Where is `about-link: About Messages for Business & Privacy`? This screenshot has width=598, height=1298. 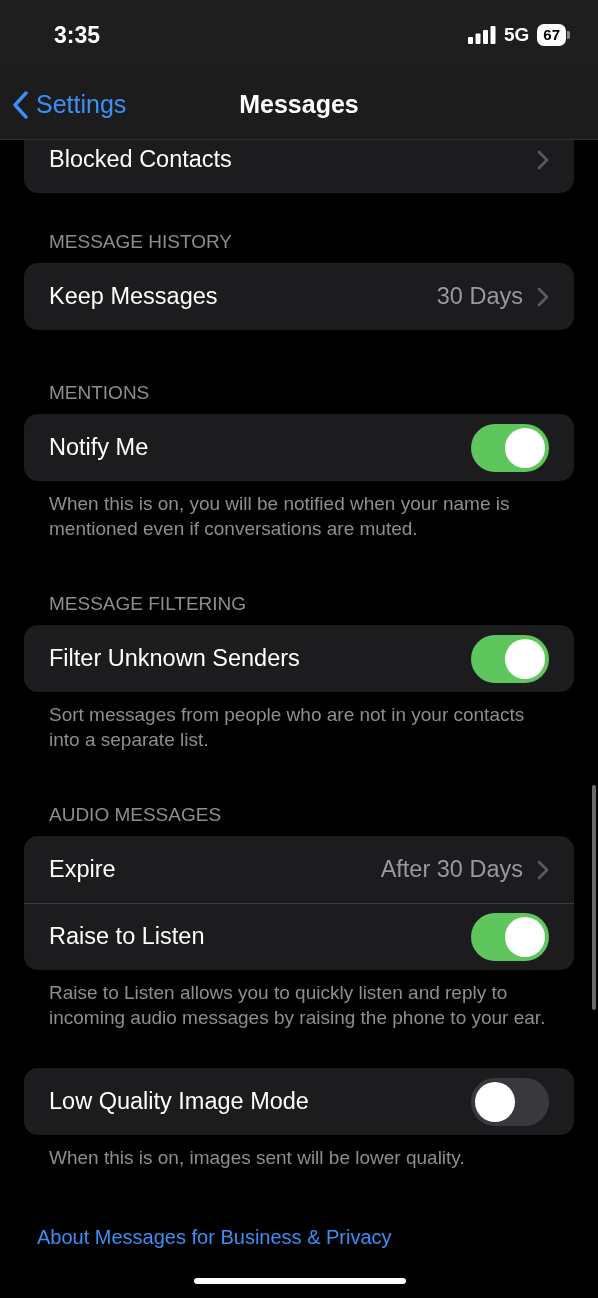 about-link: About Messages for Business & Privacy is located at coordinates (214, 1237).